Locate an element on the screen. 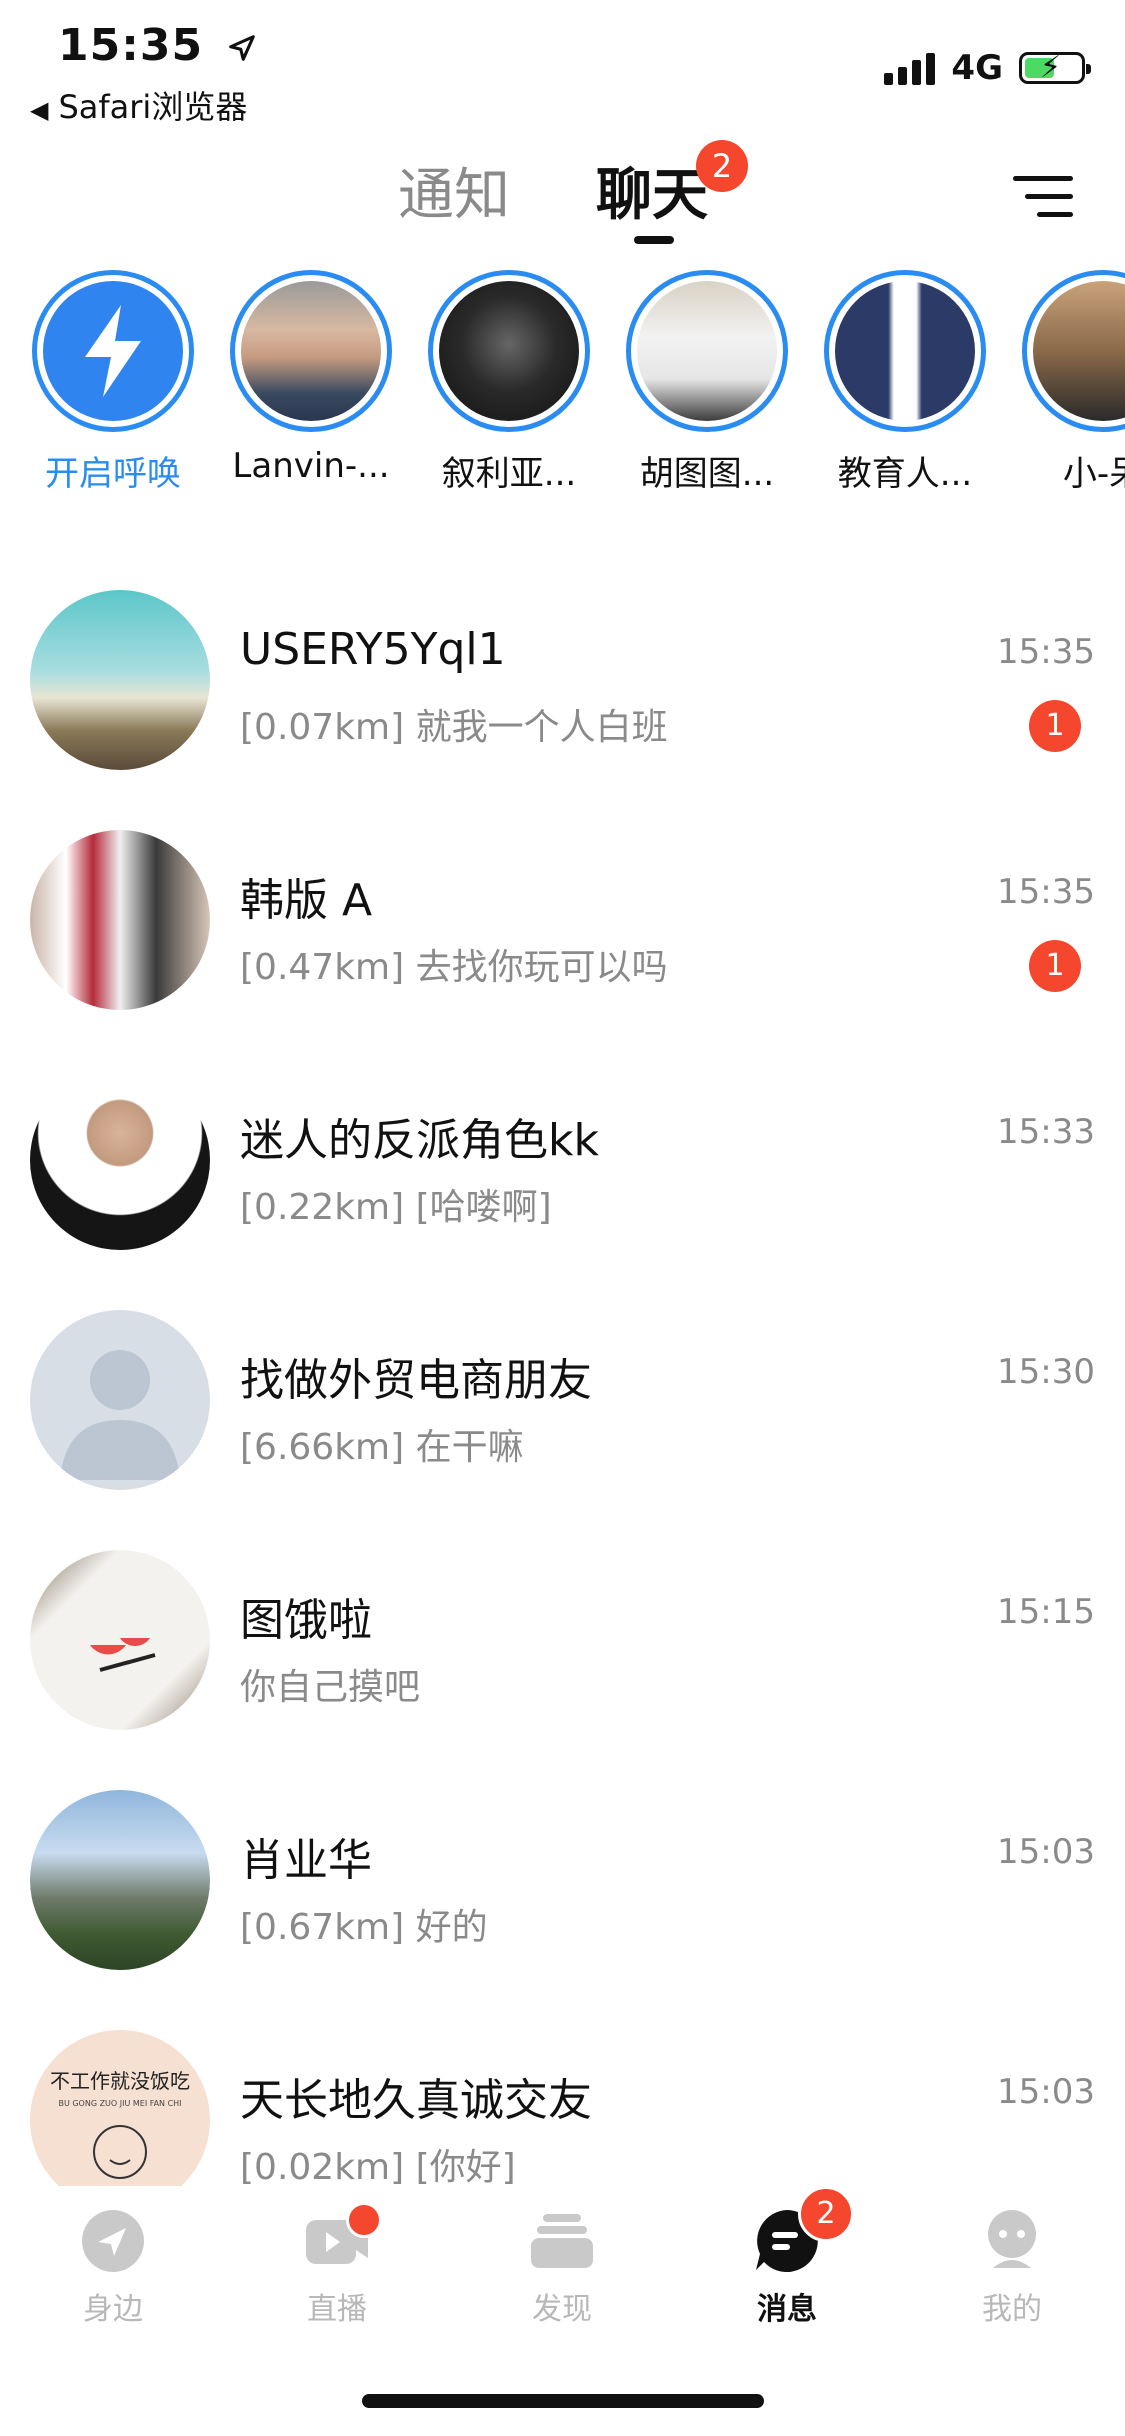  battery-icon: ⚡ is located at coordinates (1055, 68).